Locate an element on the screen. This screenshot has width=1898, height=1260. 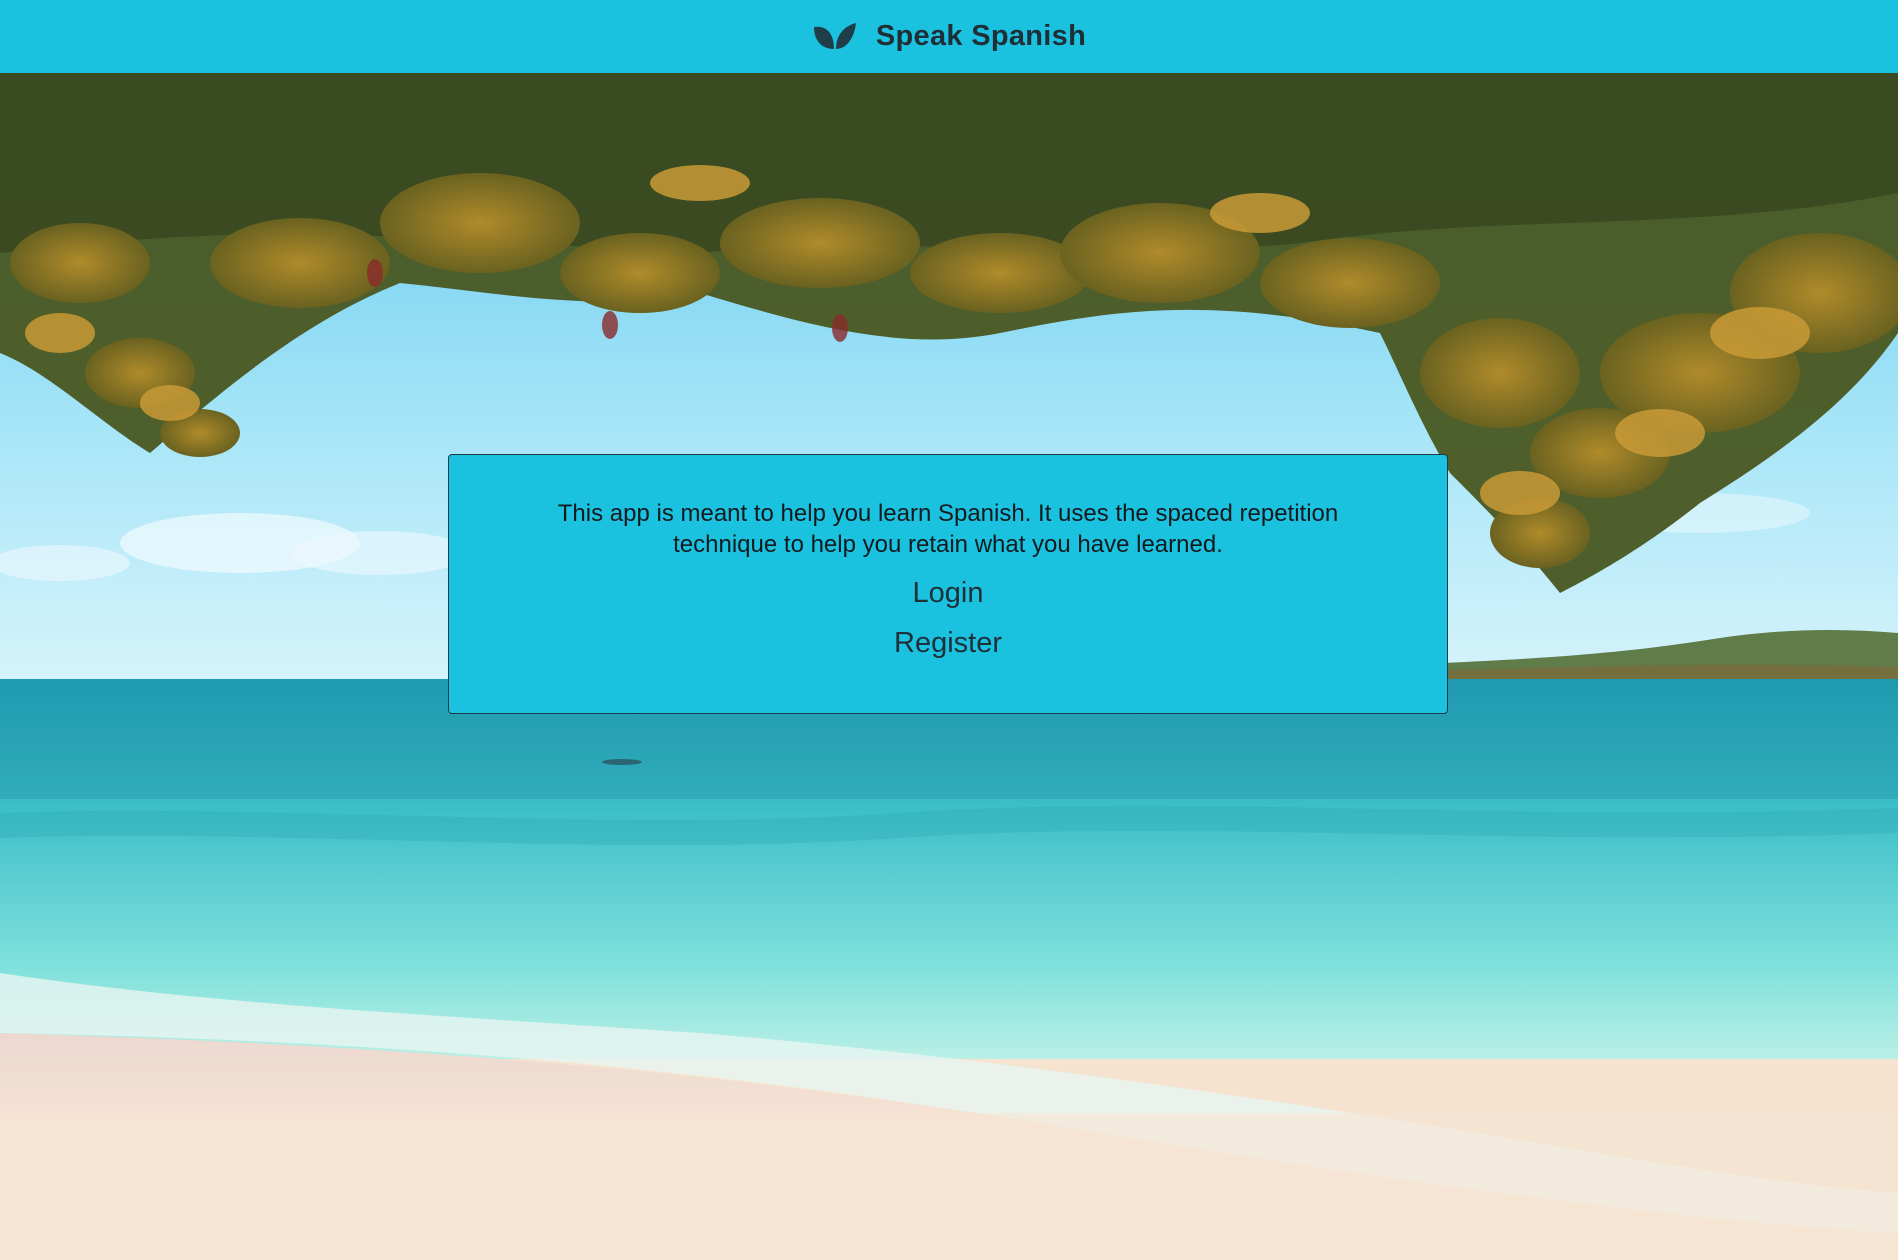
brand-link: Speak Spanish is located at coordinates (949, 36).